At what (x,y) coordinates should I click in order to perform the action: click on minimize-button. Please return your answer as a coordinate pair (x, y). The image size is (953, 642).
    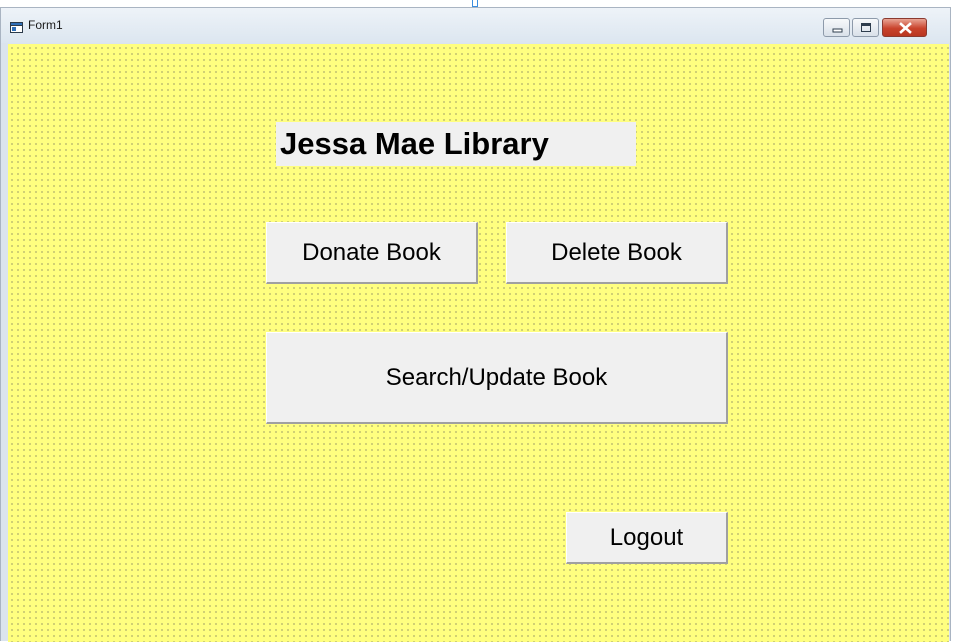
    Looking at the image, I should click on (836, 27).